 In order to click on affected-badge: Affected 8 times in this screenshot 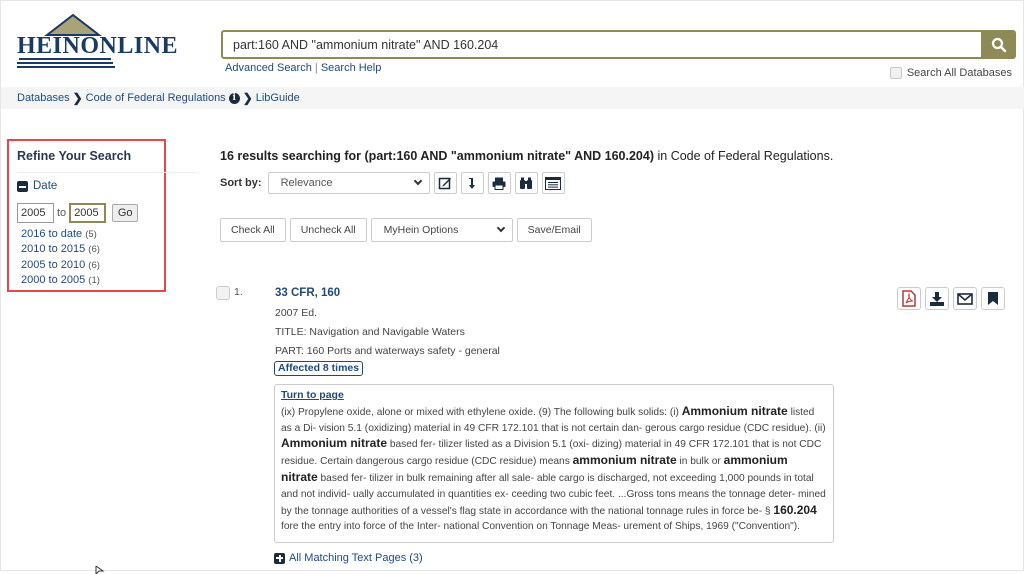, I will do `click(319, 368)`.